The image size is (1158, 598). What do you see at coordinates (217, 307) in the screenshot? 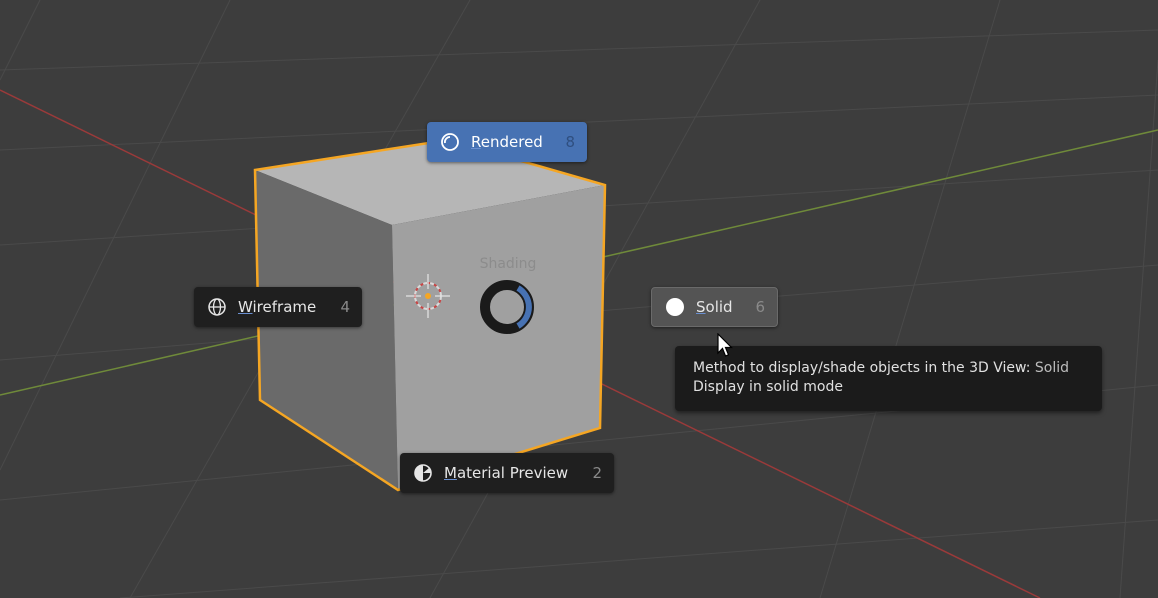
I see `wireframe-globe-icon` at bounding box center [217, 307].